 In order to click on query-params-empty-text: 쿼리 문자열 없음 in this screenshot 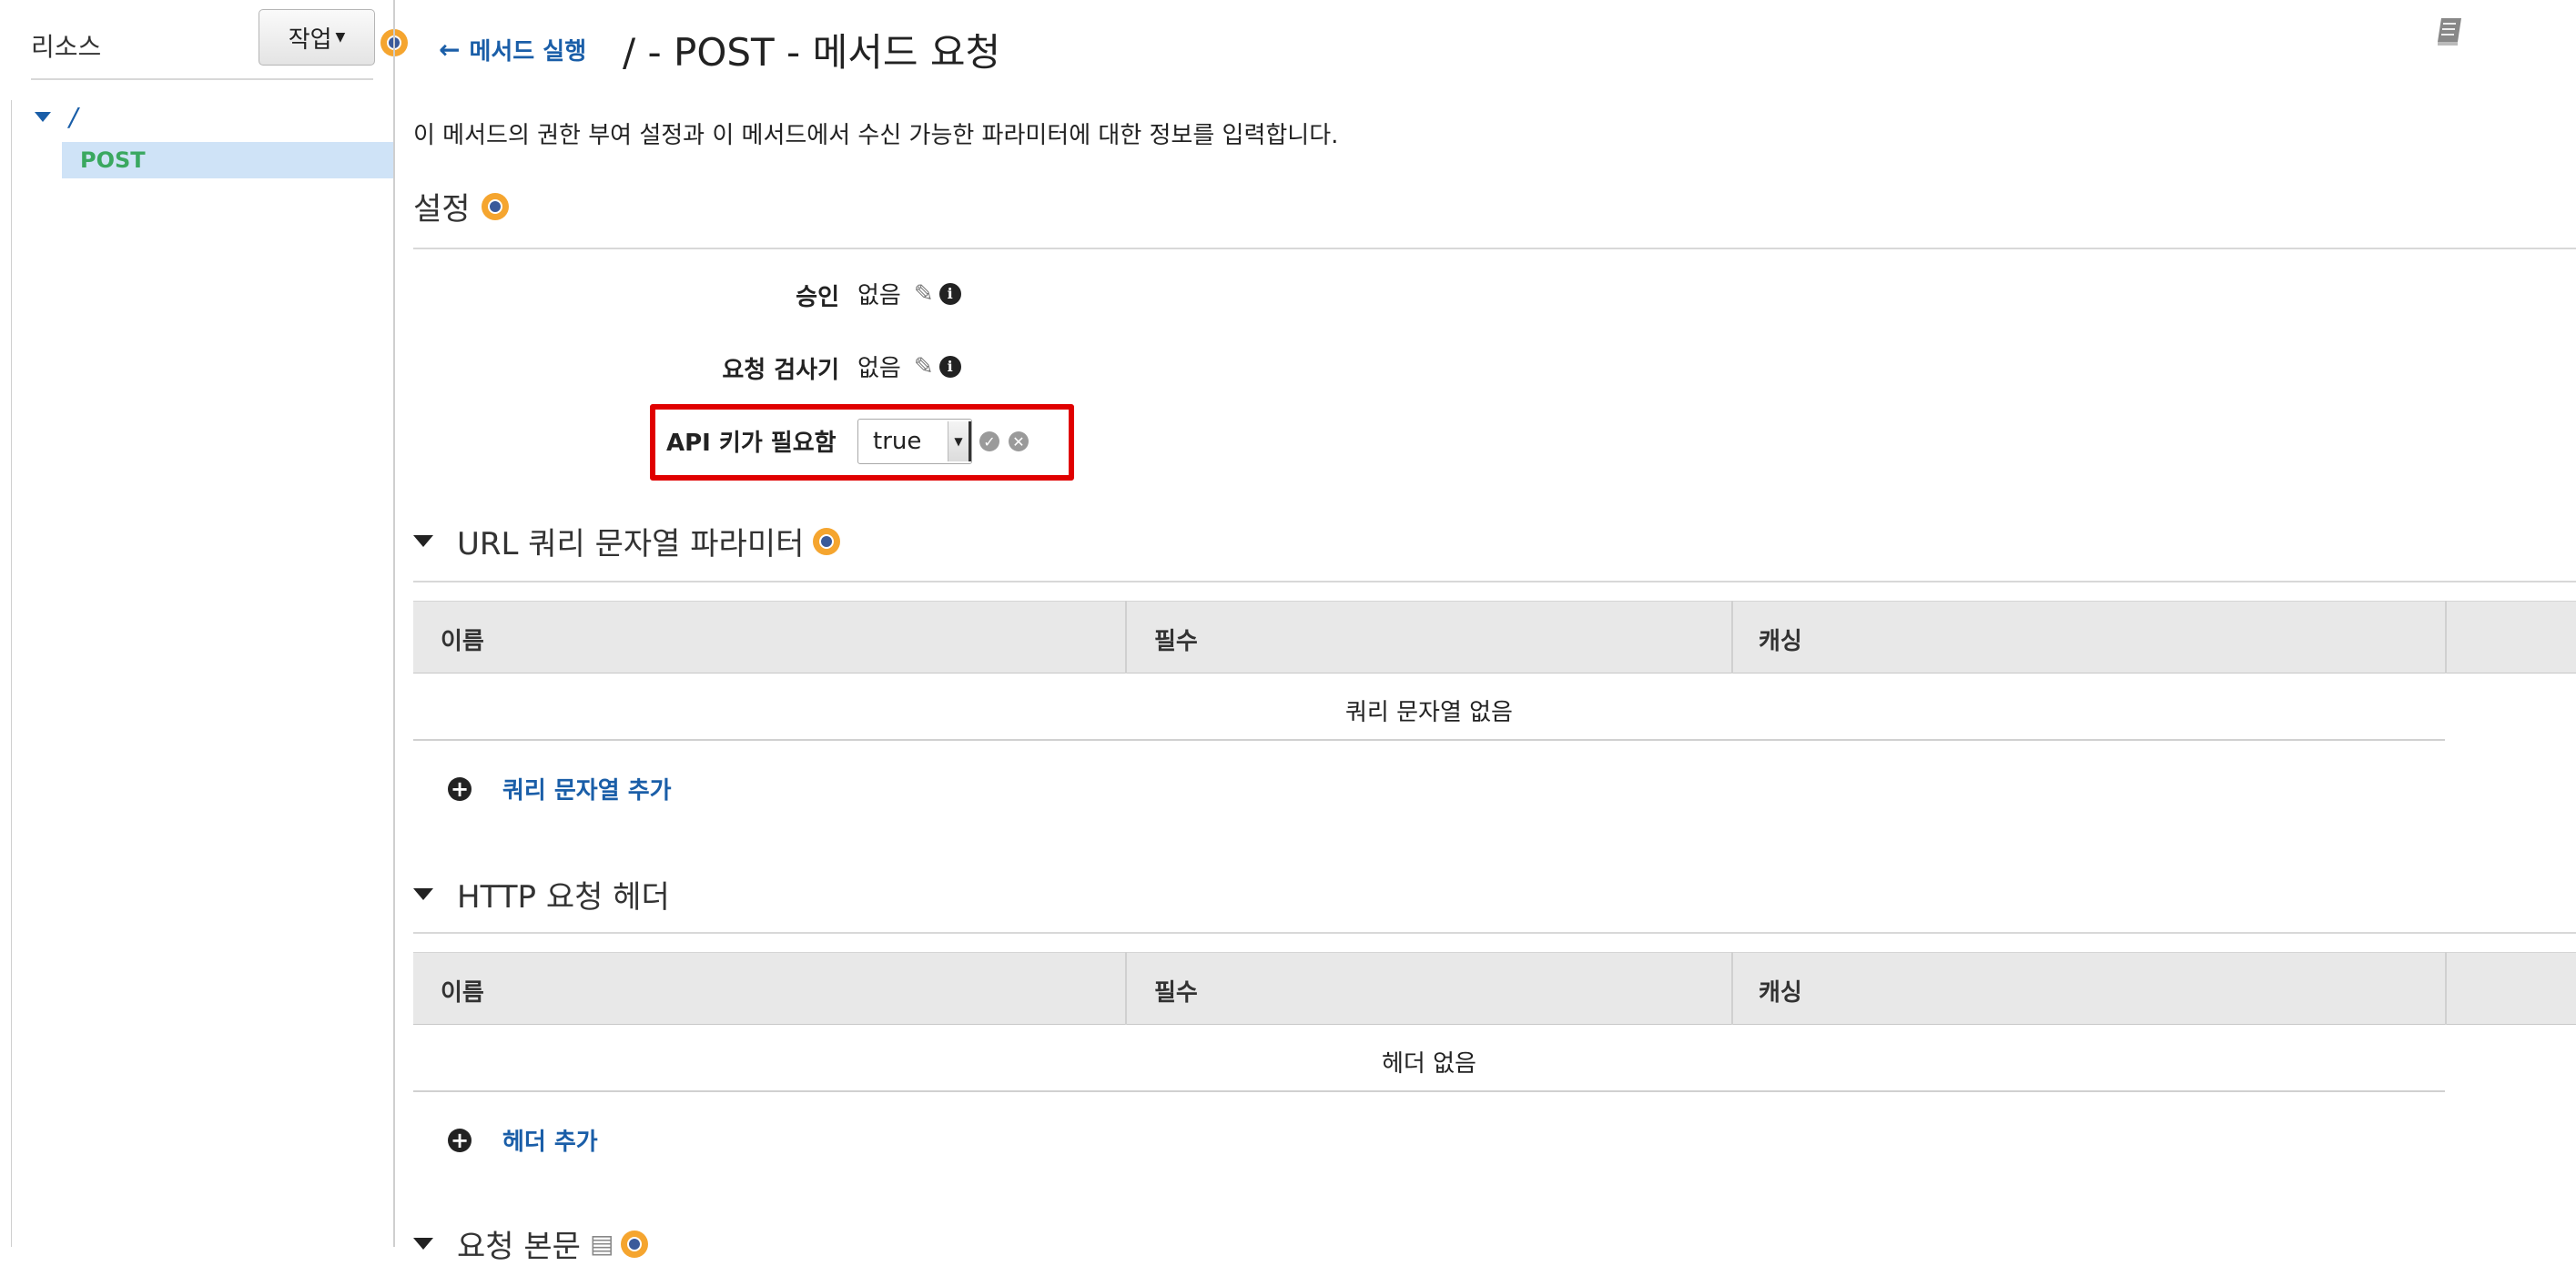, I will do `click(1429, 712)`.